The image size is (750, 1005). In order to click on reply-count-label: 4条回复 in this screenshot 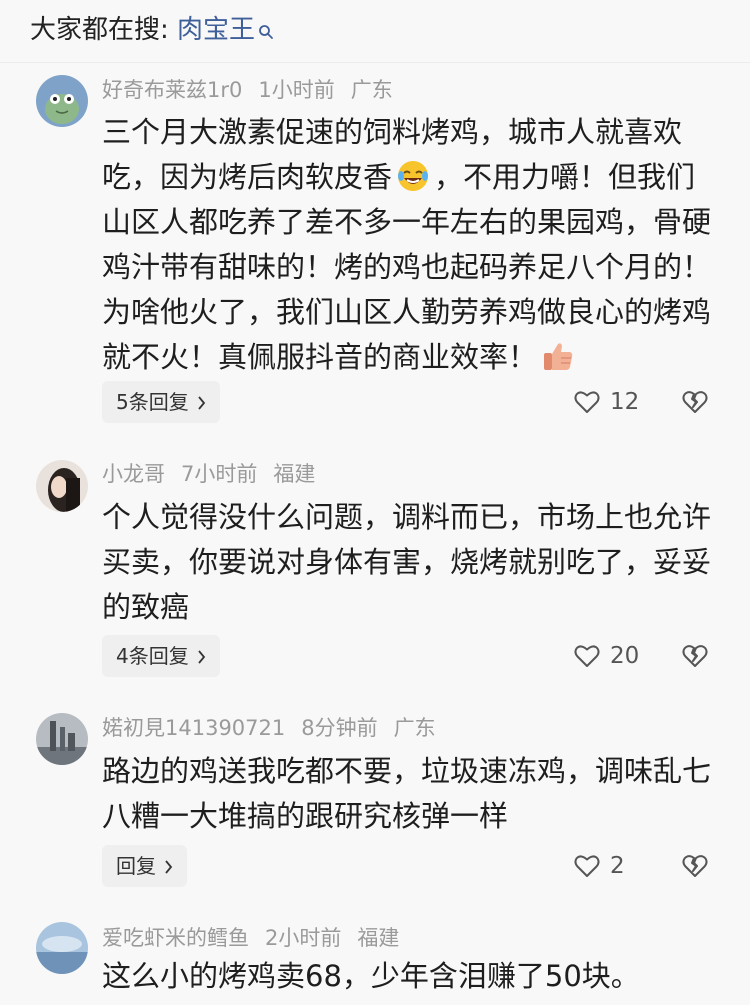, I will do `click(152, 656)`.